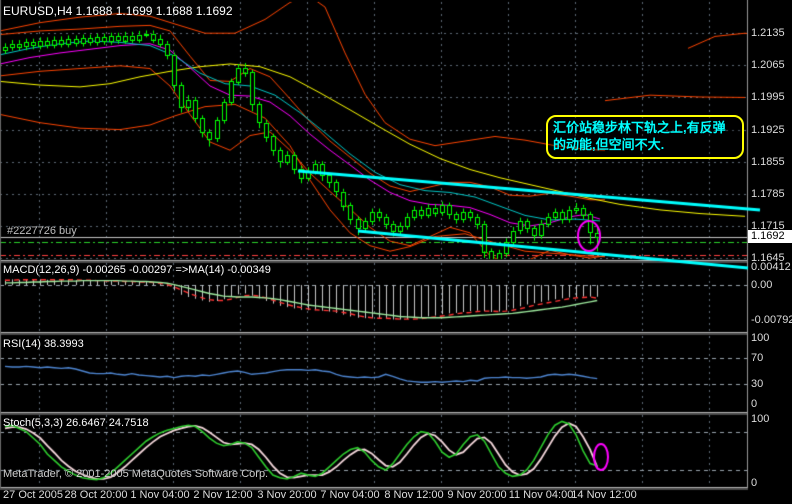 The height and width of the screenshot is (504, 792). I want to click on price-axis-tick: 1.1995, so click(768, 97).